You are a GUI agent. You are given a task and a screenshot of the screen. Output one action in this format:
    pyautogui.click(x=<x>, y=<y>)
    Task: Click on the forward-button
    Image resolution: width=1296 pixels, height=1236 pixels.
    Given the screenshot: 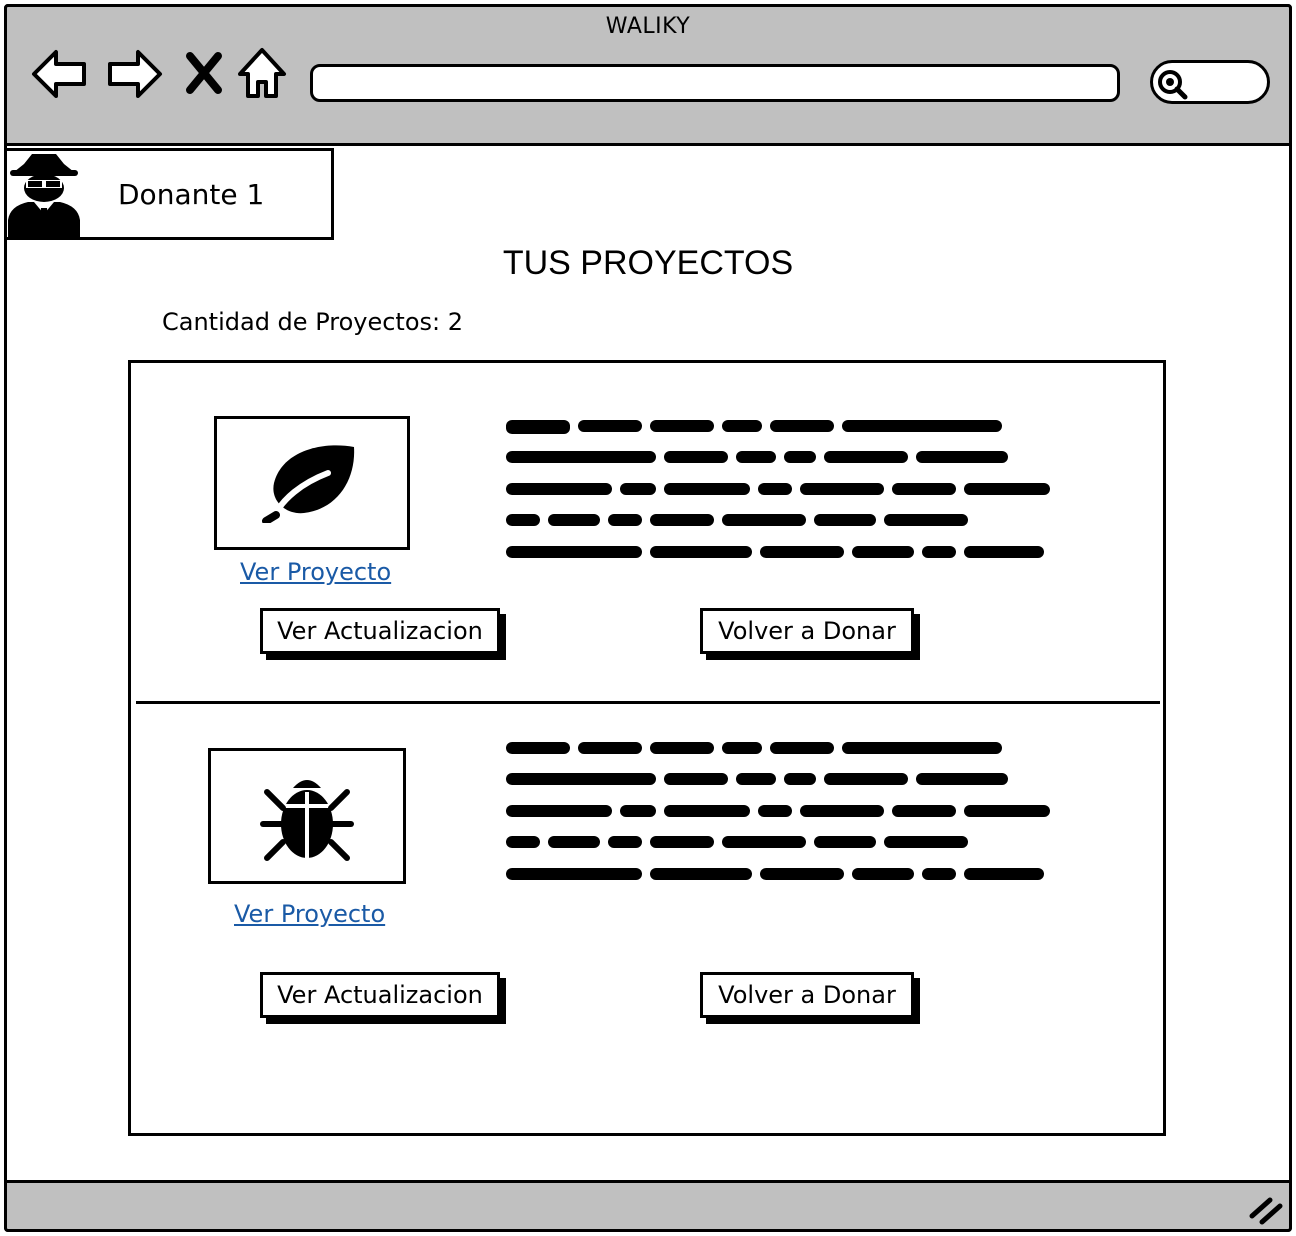 What is the action you would take?
    pyautogui.click(x=134, y=74)
    